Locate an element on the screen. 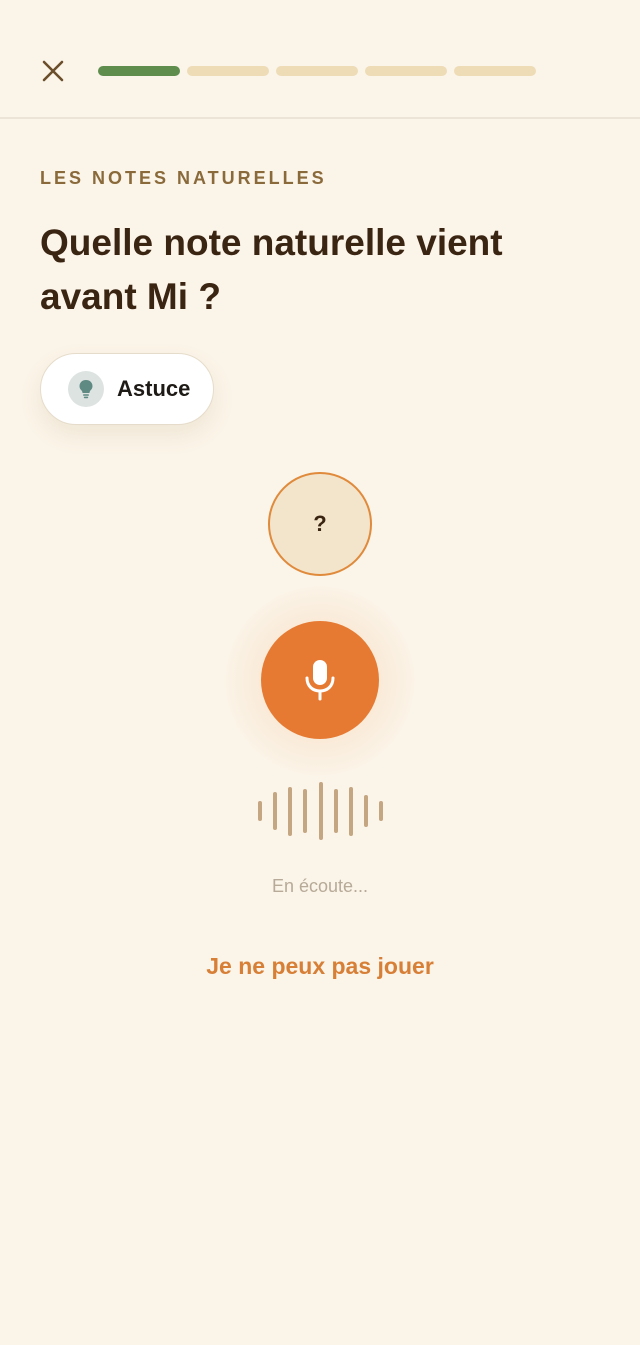 The image size is (640, 1345). answer-placeholder: ? is located at coordinates (320, 523).